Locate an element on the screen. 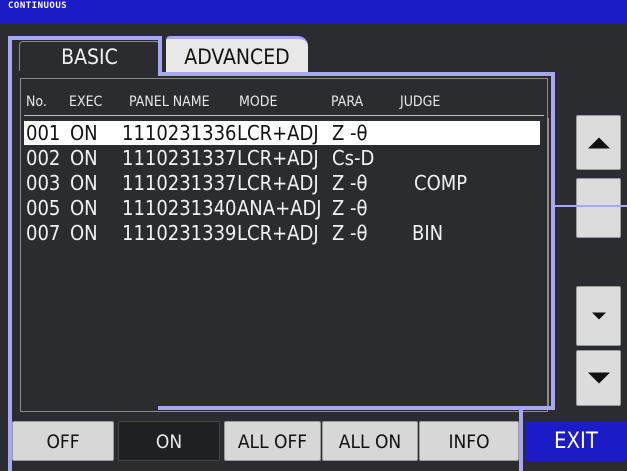 The width and height of the screenshot is (627, 471). exit-button: EXIT is located at coordinates (576, 441).